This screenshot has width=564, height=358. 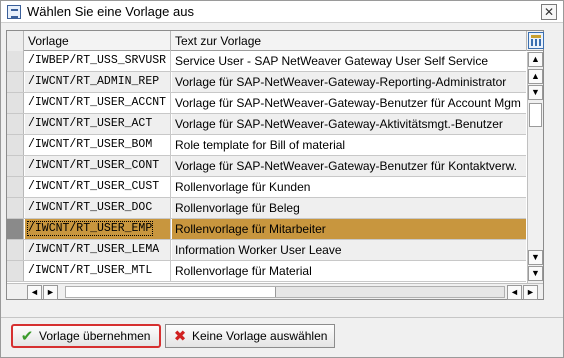 What do you see at coordinates (98, 41) in the screenshot?
I see `column-header-template: Vorlage` at bounding box center [98, 41].